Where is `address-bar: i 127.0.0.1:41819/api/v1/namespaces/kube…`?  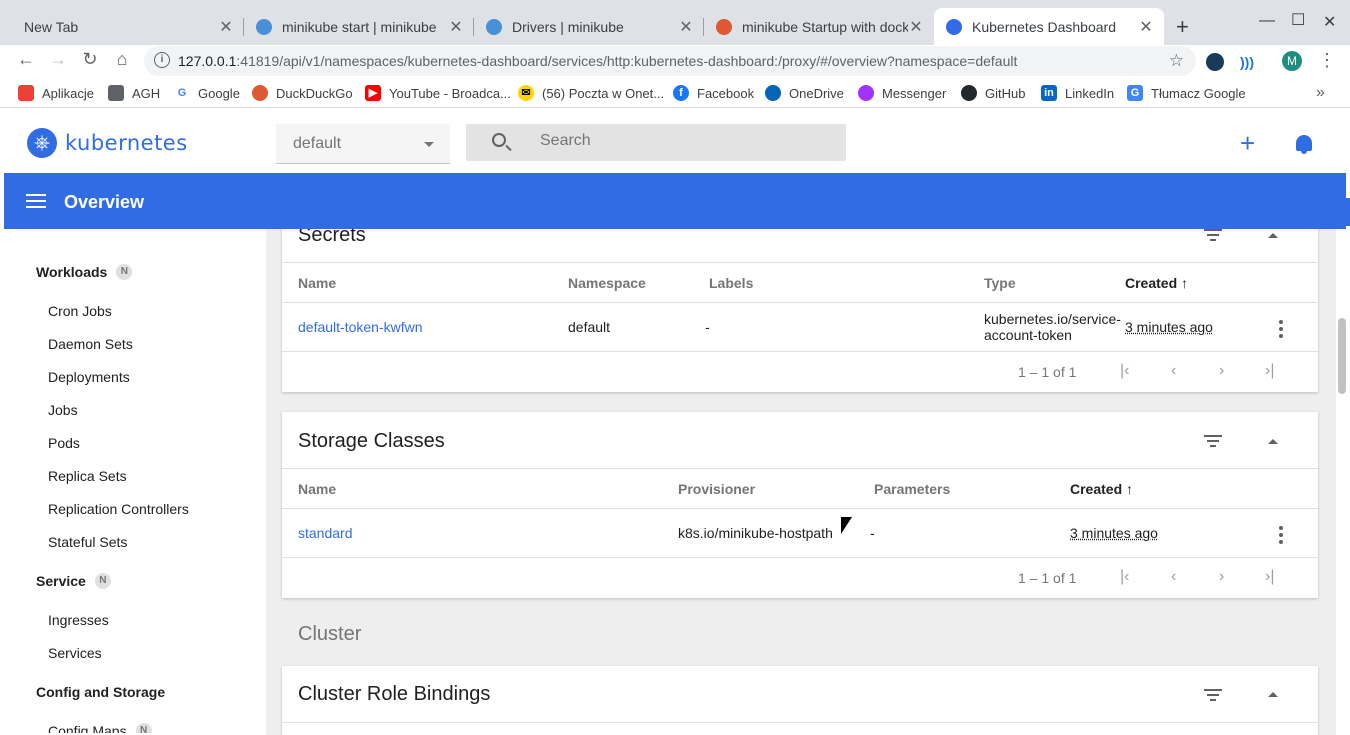
address-bar: i 127.0.0.1:41819/api/v1/namespaces/kube… is located at coordinates (670, 61).